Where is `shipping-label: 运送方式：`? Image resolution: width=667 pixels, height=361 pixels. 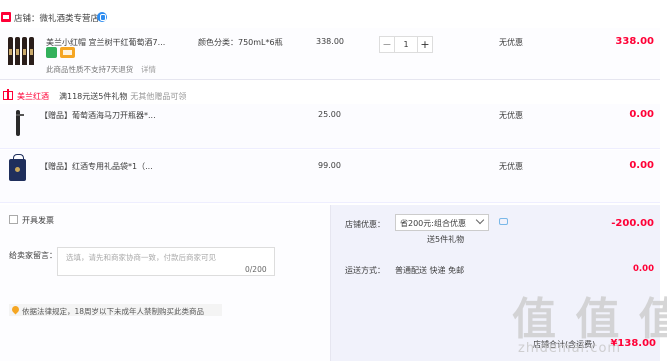
shipping-label: 运送方式： is located at coordinates (365, 270).